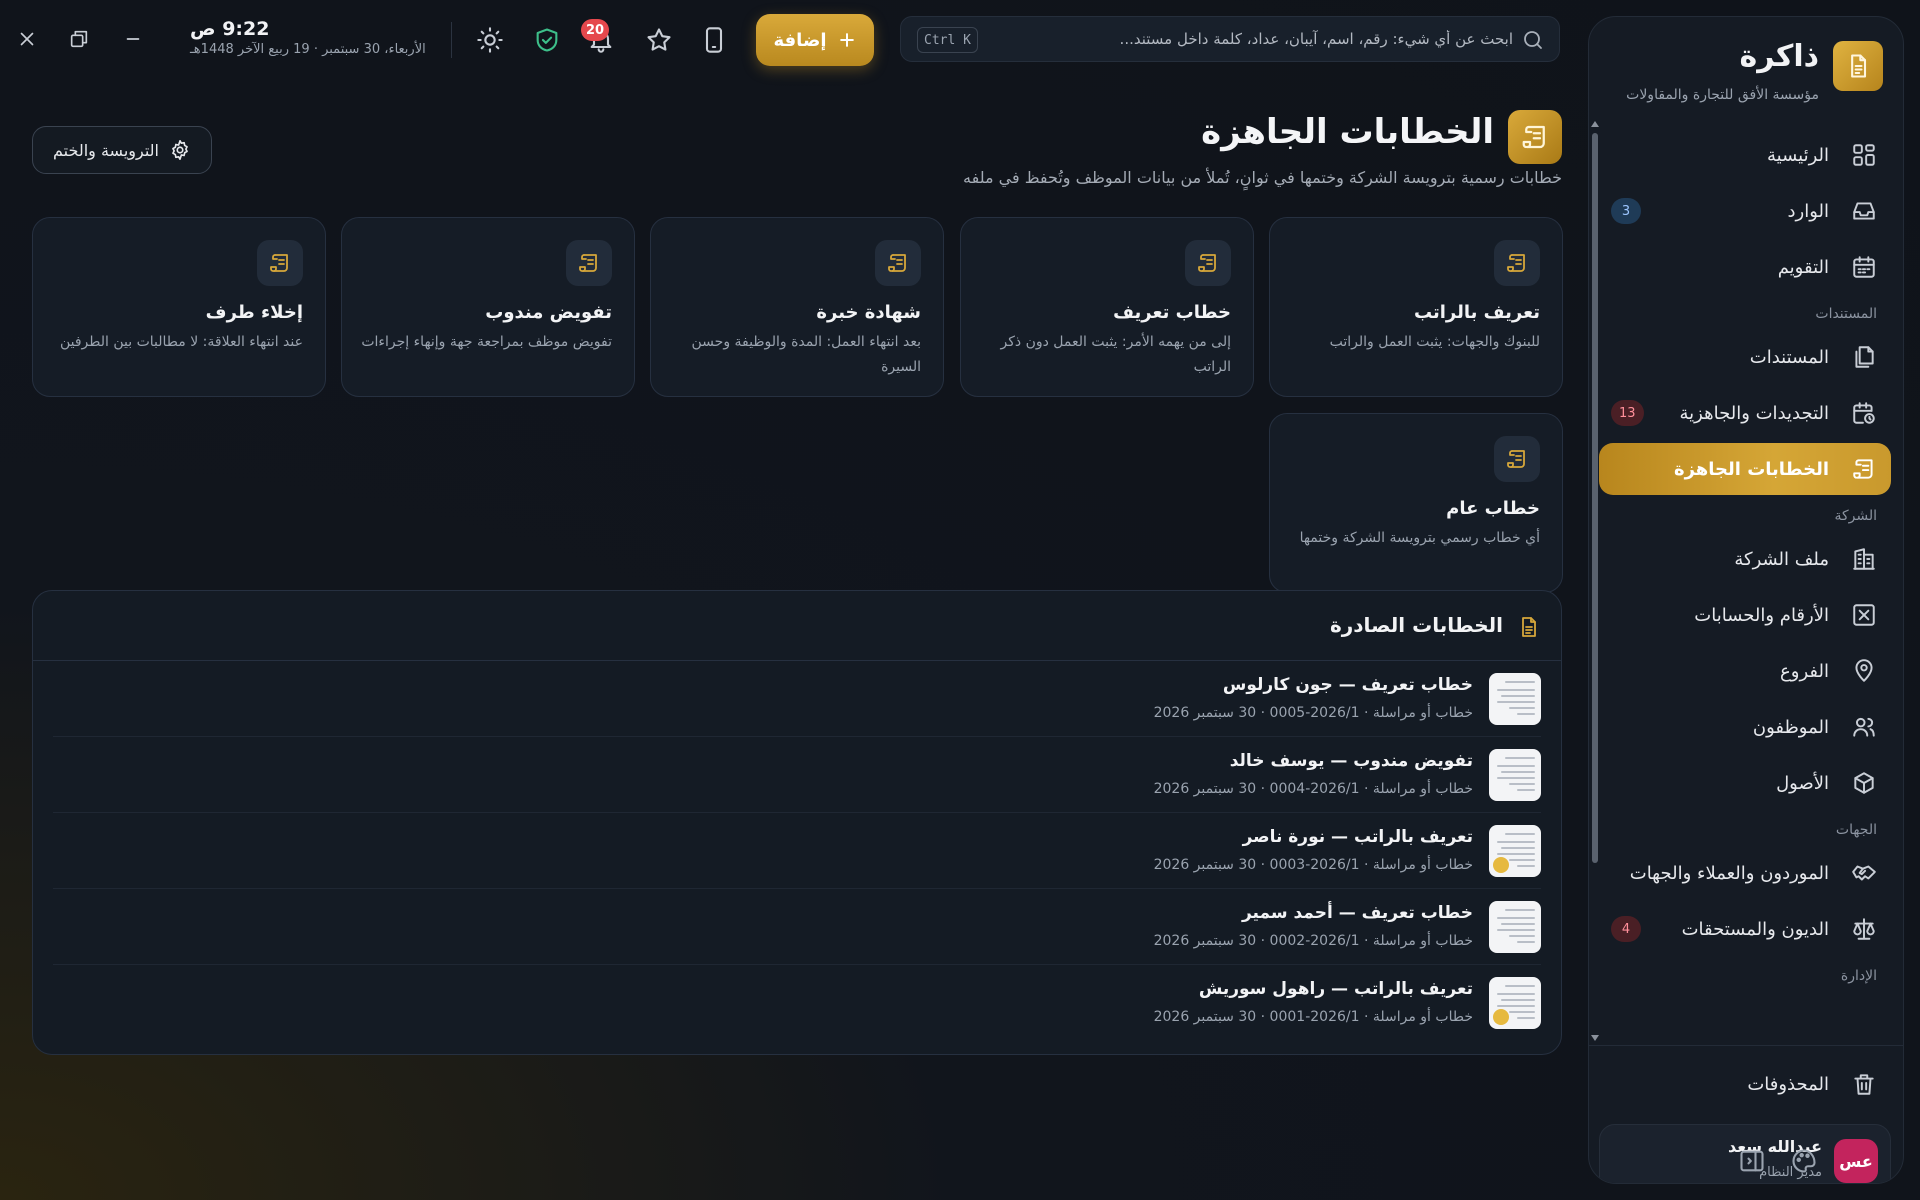 The height and width of the screenshot is (1200, 1920). Describe the element at coordinates (1745, 155) in the screenshot. I see `sidebar-item-home: الرئيسية` at that location.